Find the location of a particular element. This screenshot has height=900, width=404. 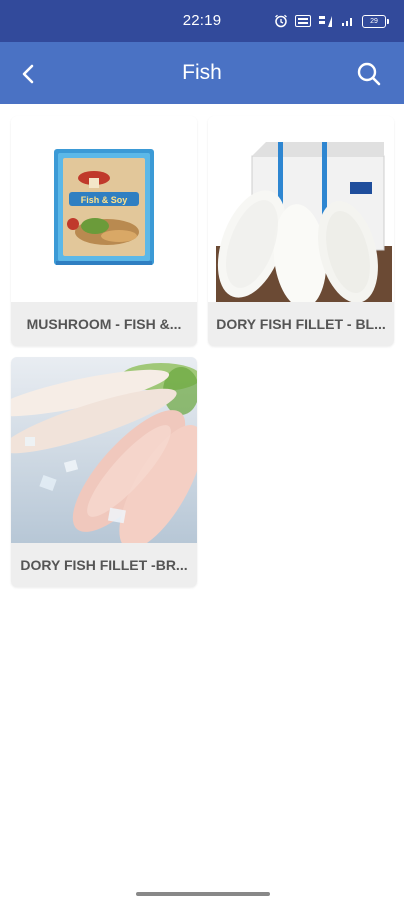

product-image: Fish & Soy is located at coordinates (104, 209).